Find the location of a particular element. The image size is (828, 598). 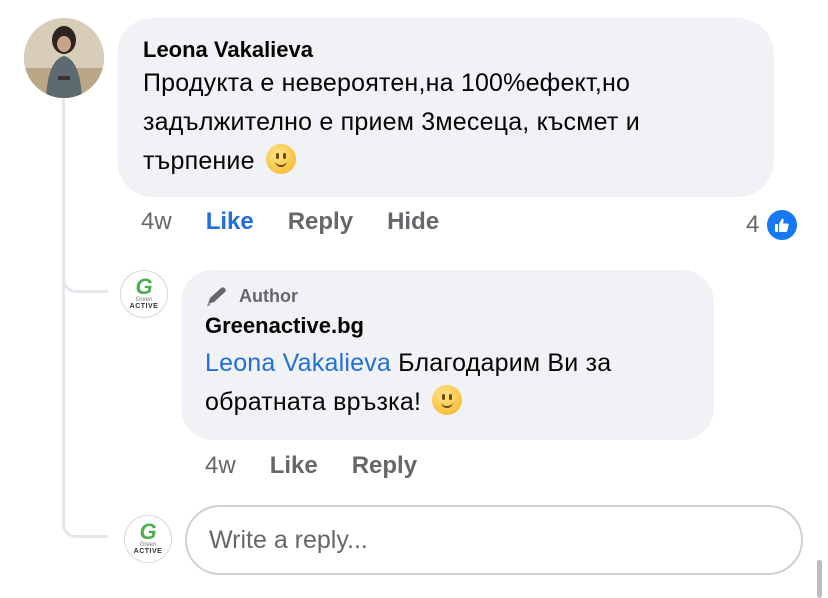

reply-text-part-2: обратната връзка! is located at coordinates (313, 402).